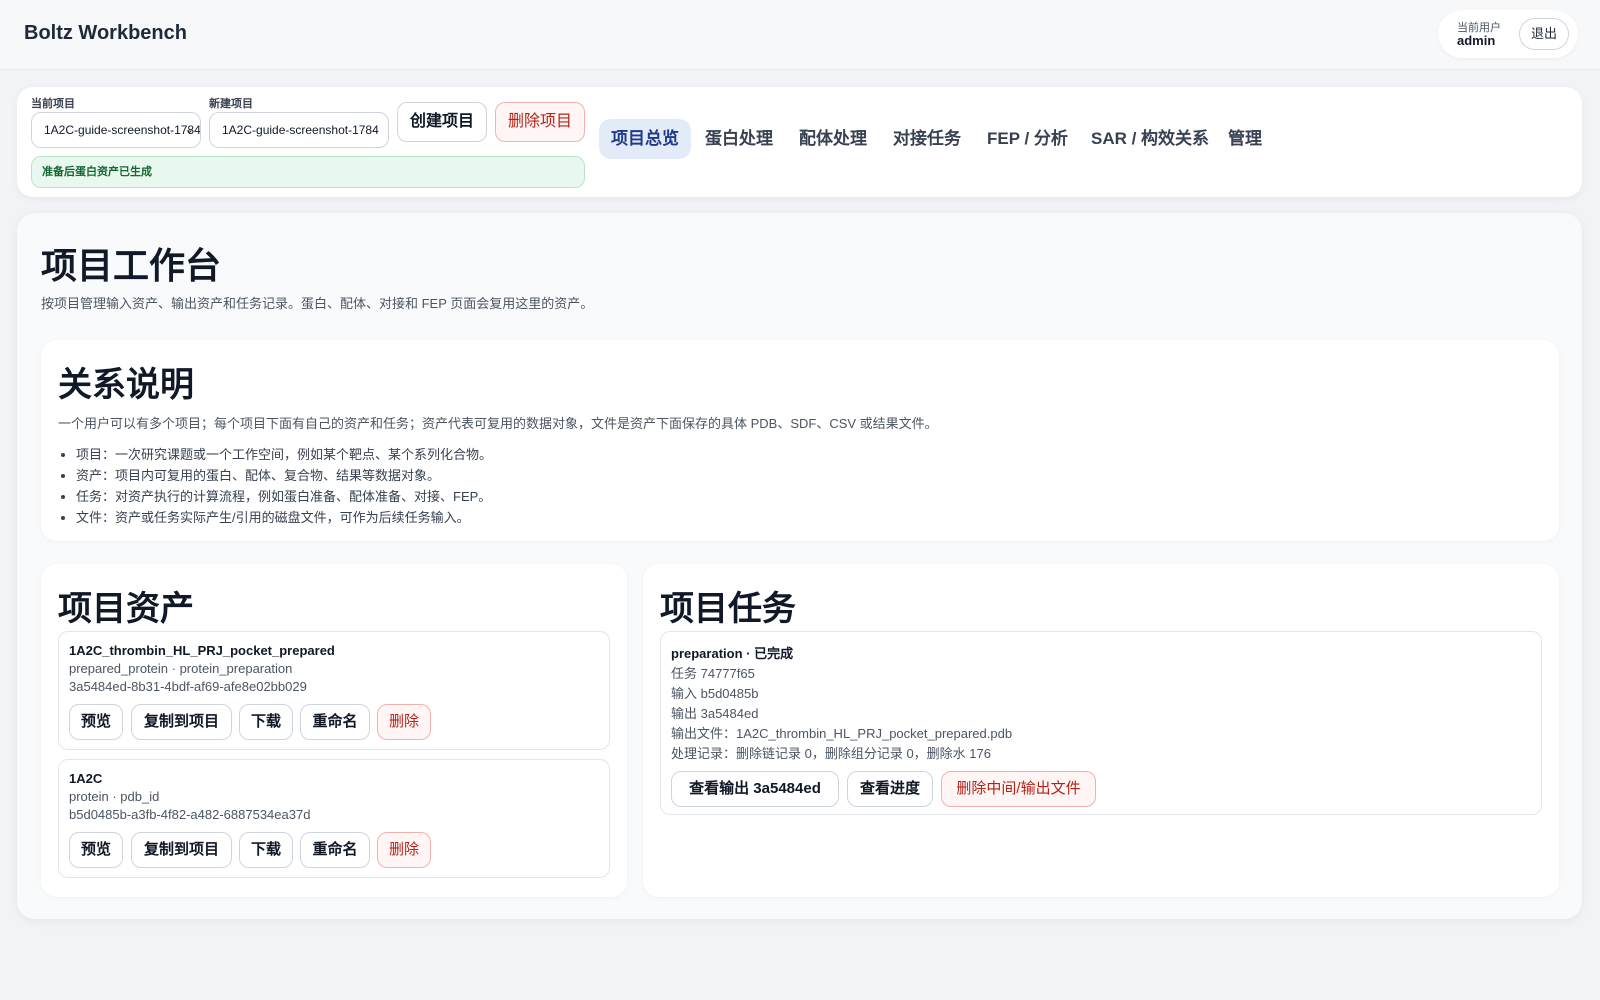  What do you see at coordinates (715, 693) in the screenshot?
I see `task-input: 输入 b5d0485b` at bounding box center [715, 693].